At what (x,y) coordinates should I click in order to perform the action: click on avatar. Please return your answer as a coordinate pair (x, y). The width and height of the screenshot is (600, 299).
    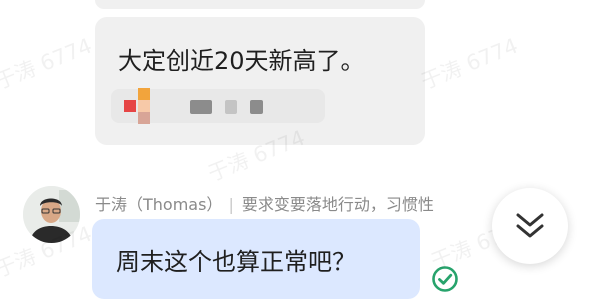
    Looking at the image, I should click on (51, 214).